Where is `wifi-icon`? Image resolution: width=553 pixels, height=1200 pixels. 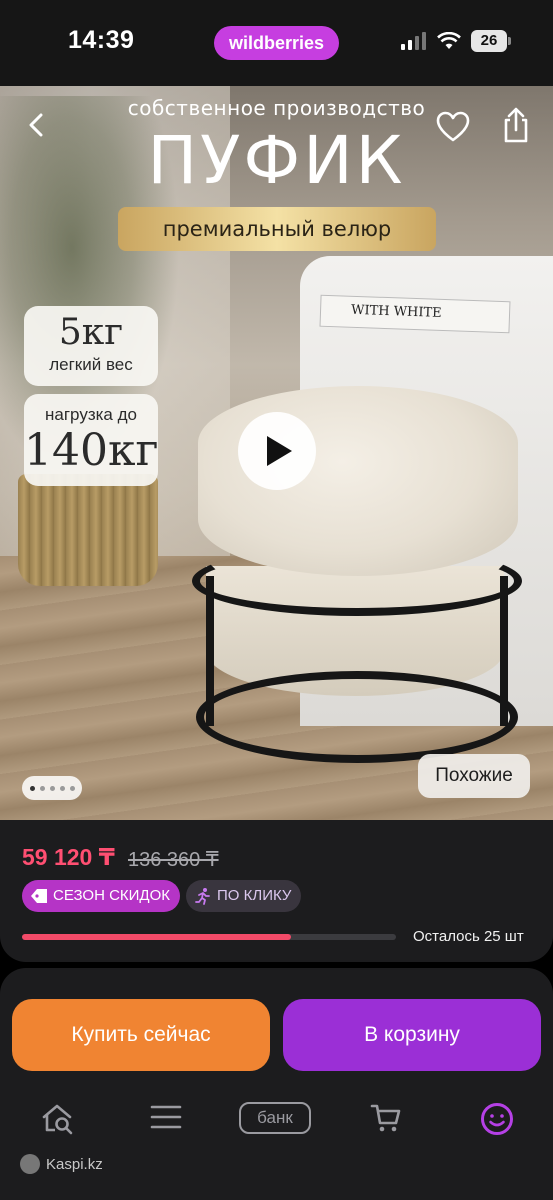
wifi-icon is located at coordinates (449, 40).